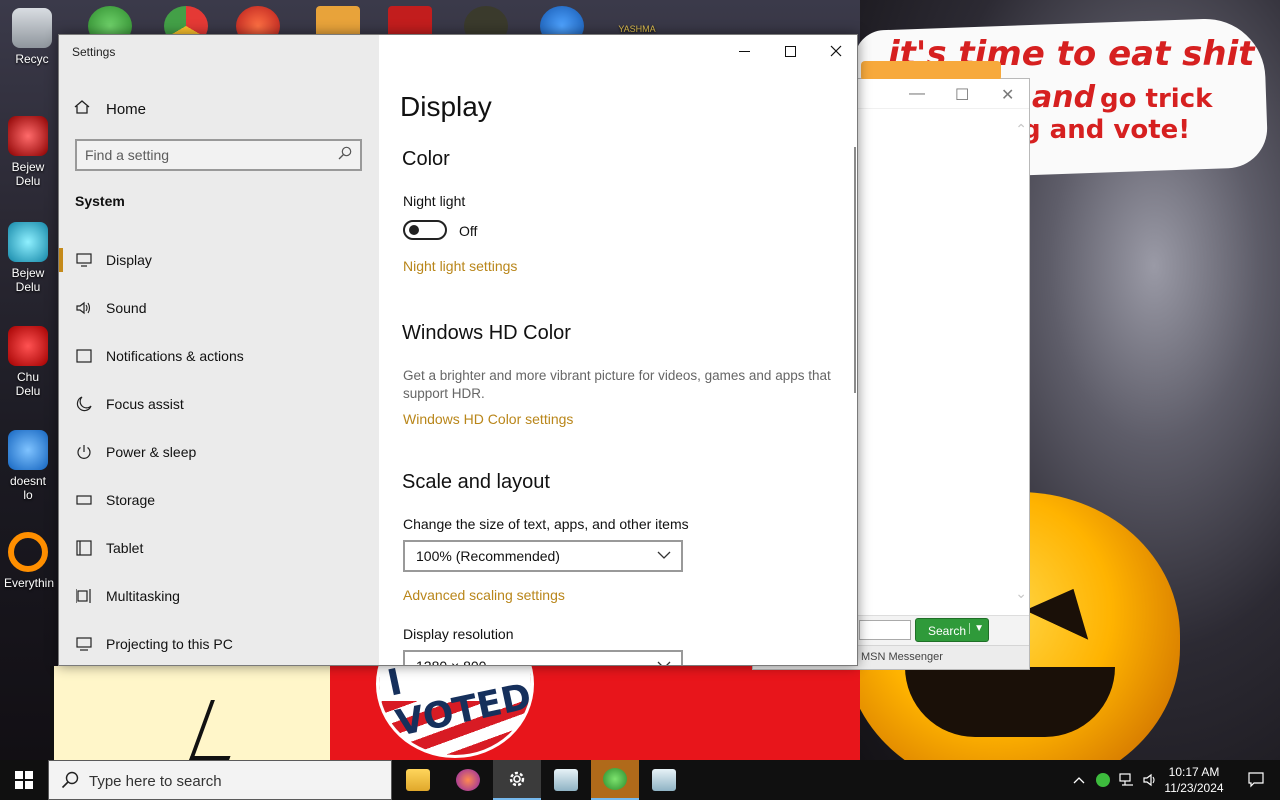 The image size is (1280, 800). I want to click on wallpaper-yellow-panel, so click(190, 713).